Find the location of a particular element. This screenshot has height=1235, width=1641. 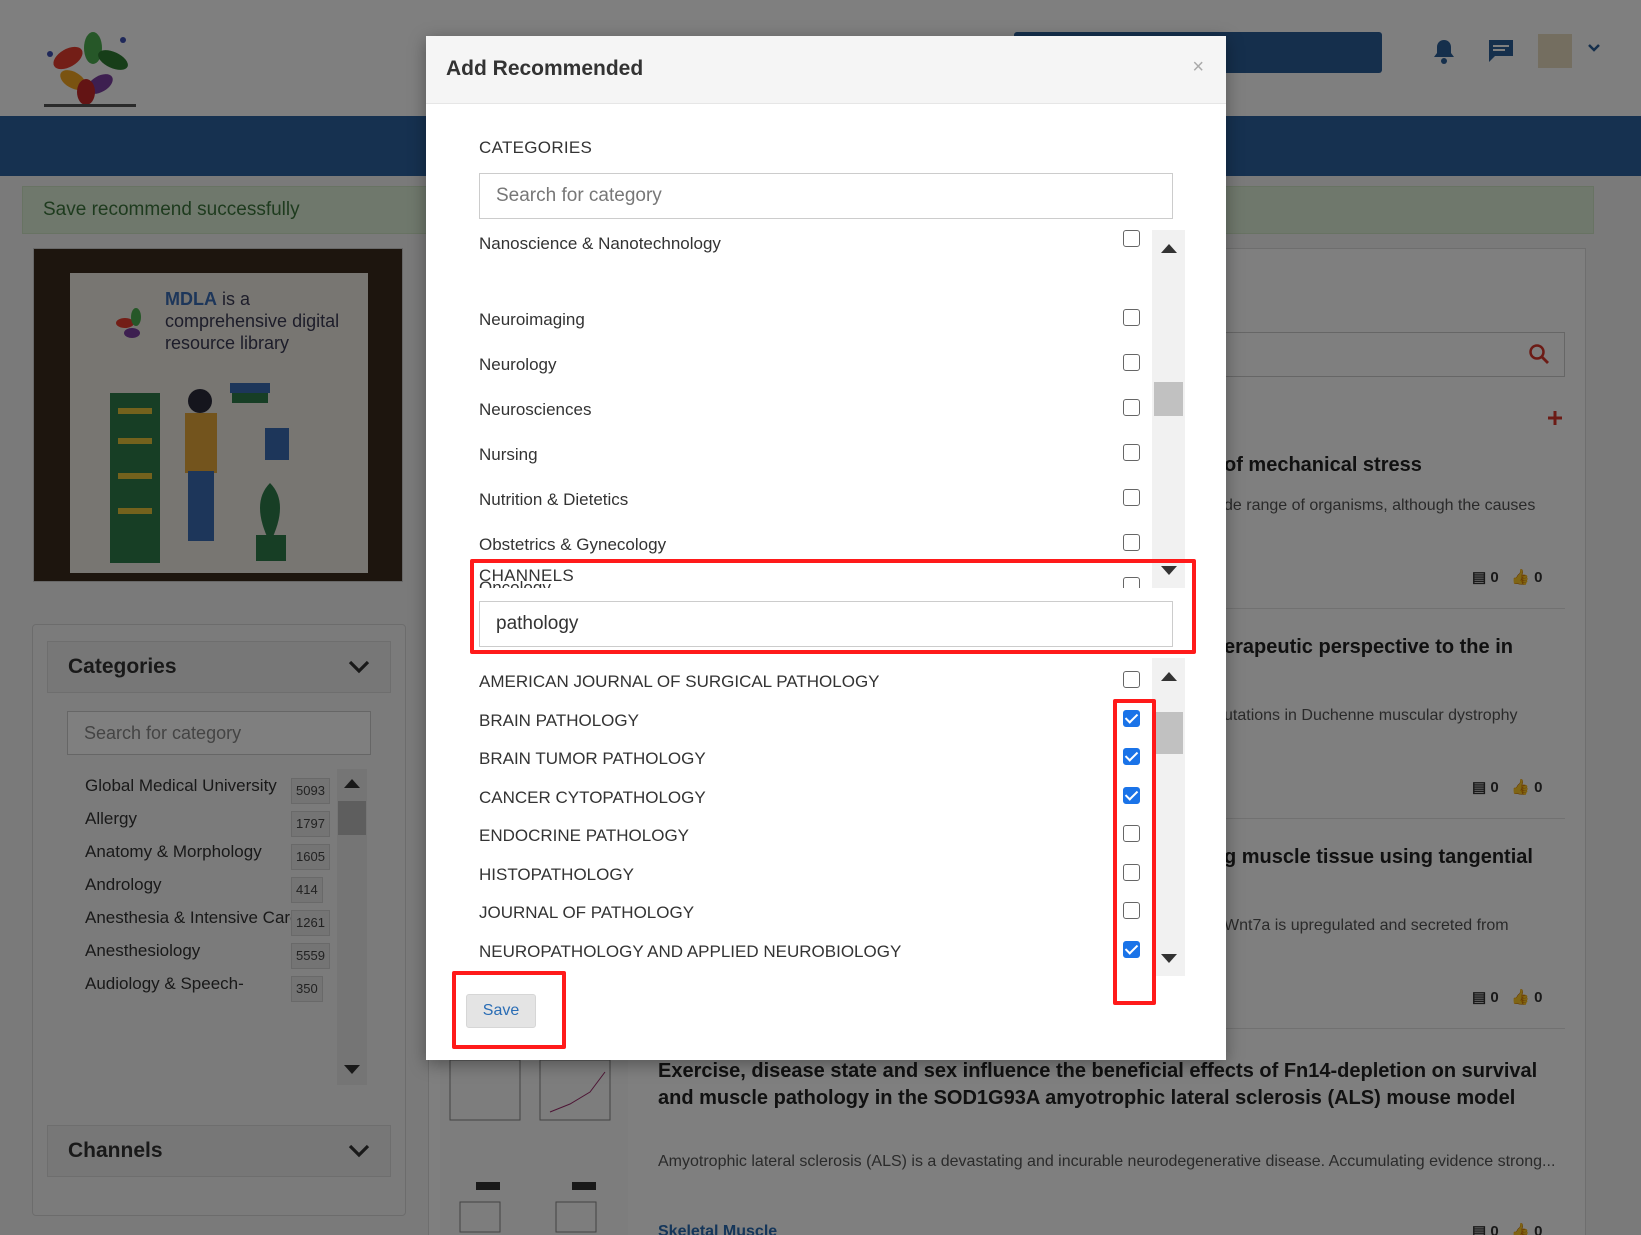

channel-label: AMERICAN JOURNAL OF SURGICAL PATHOLOGY is located at coordinates (679, 681).